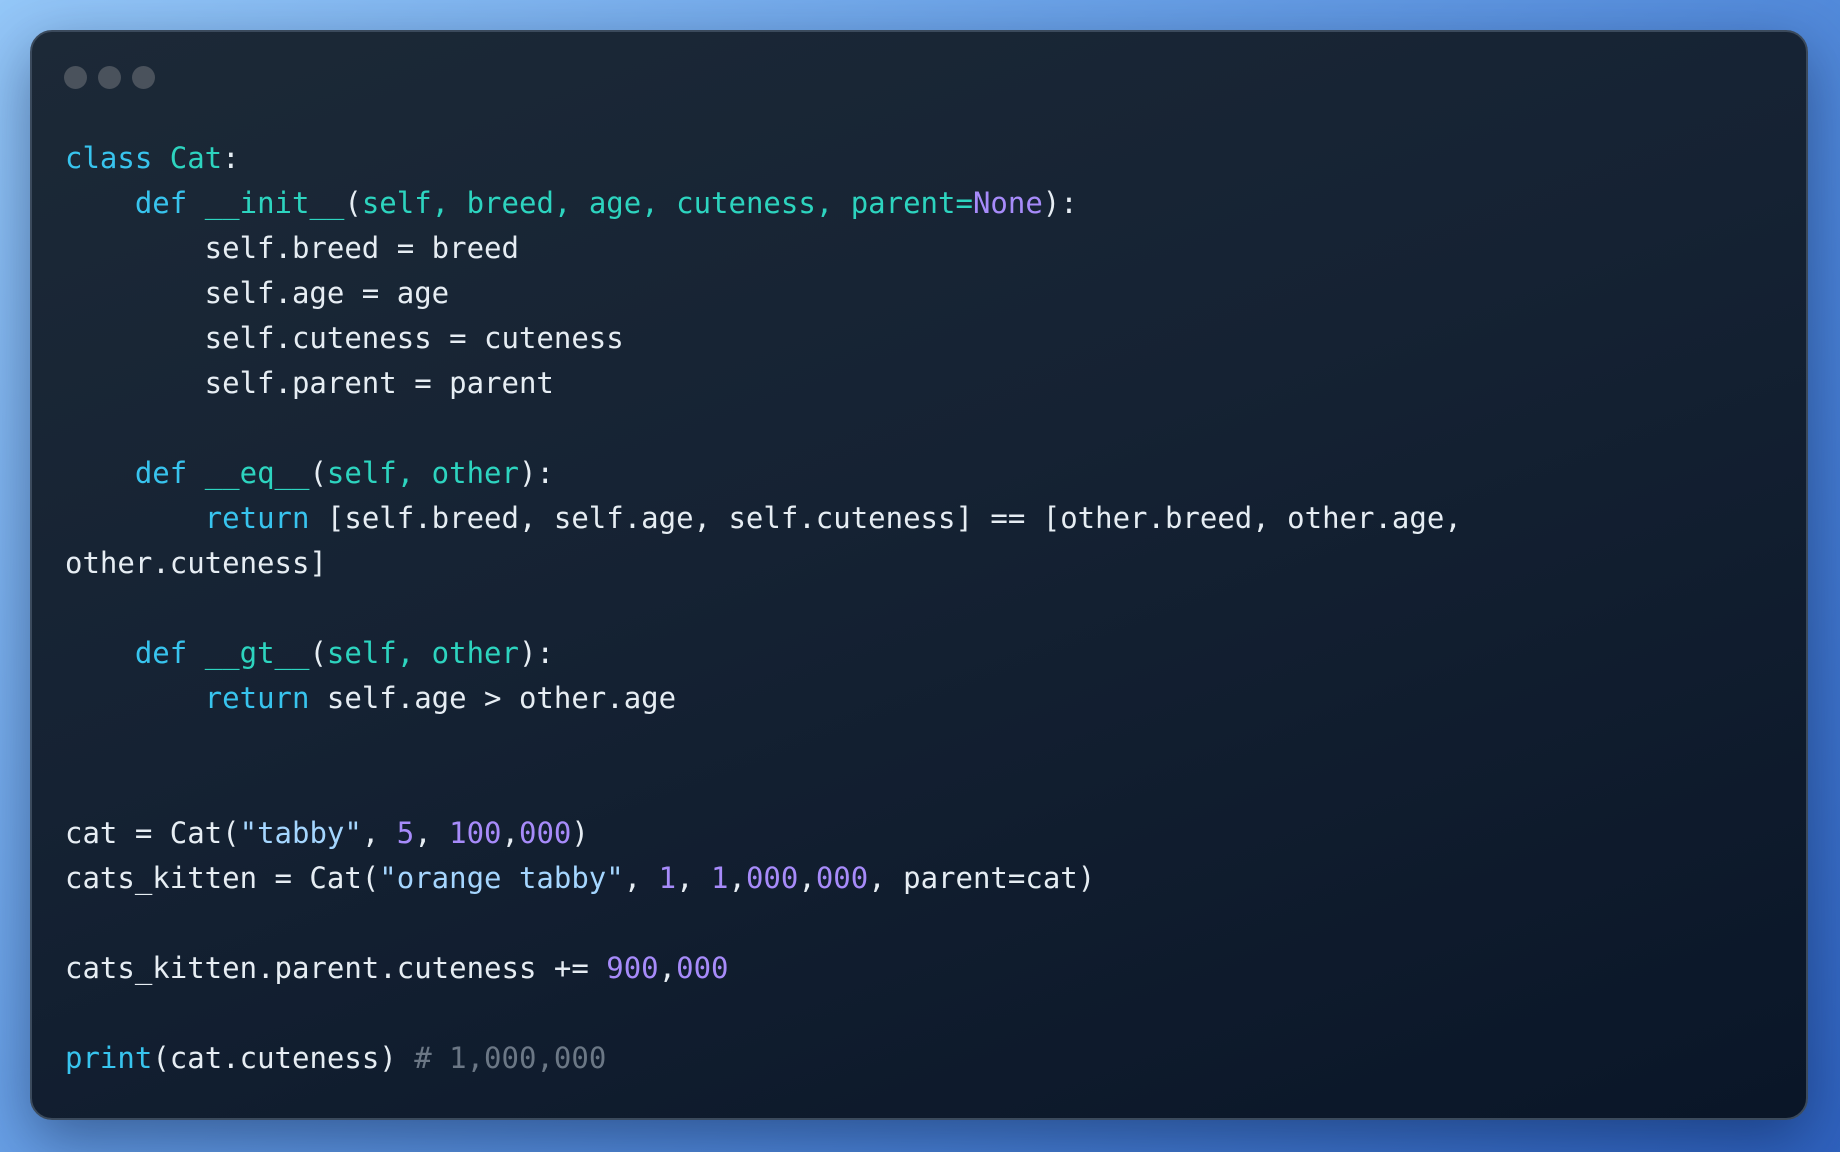 The image size is (1840, 1152). Describe the element at coordinates (763, 473) in the screenshot. I see `code-line: def __eq__(self, other):` at that location.